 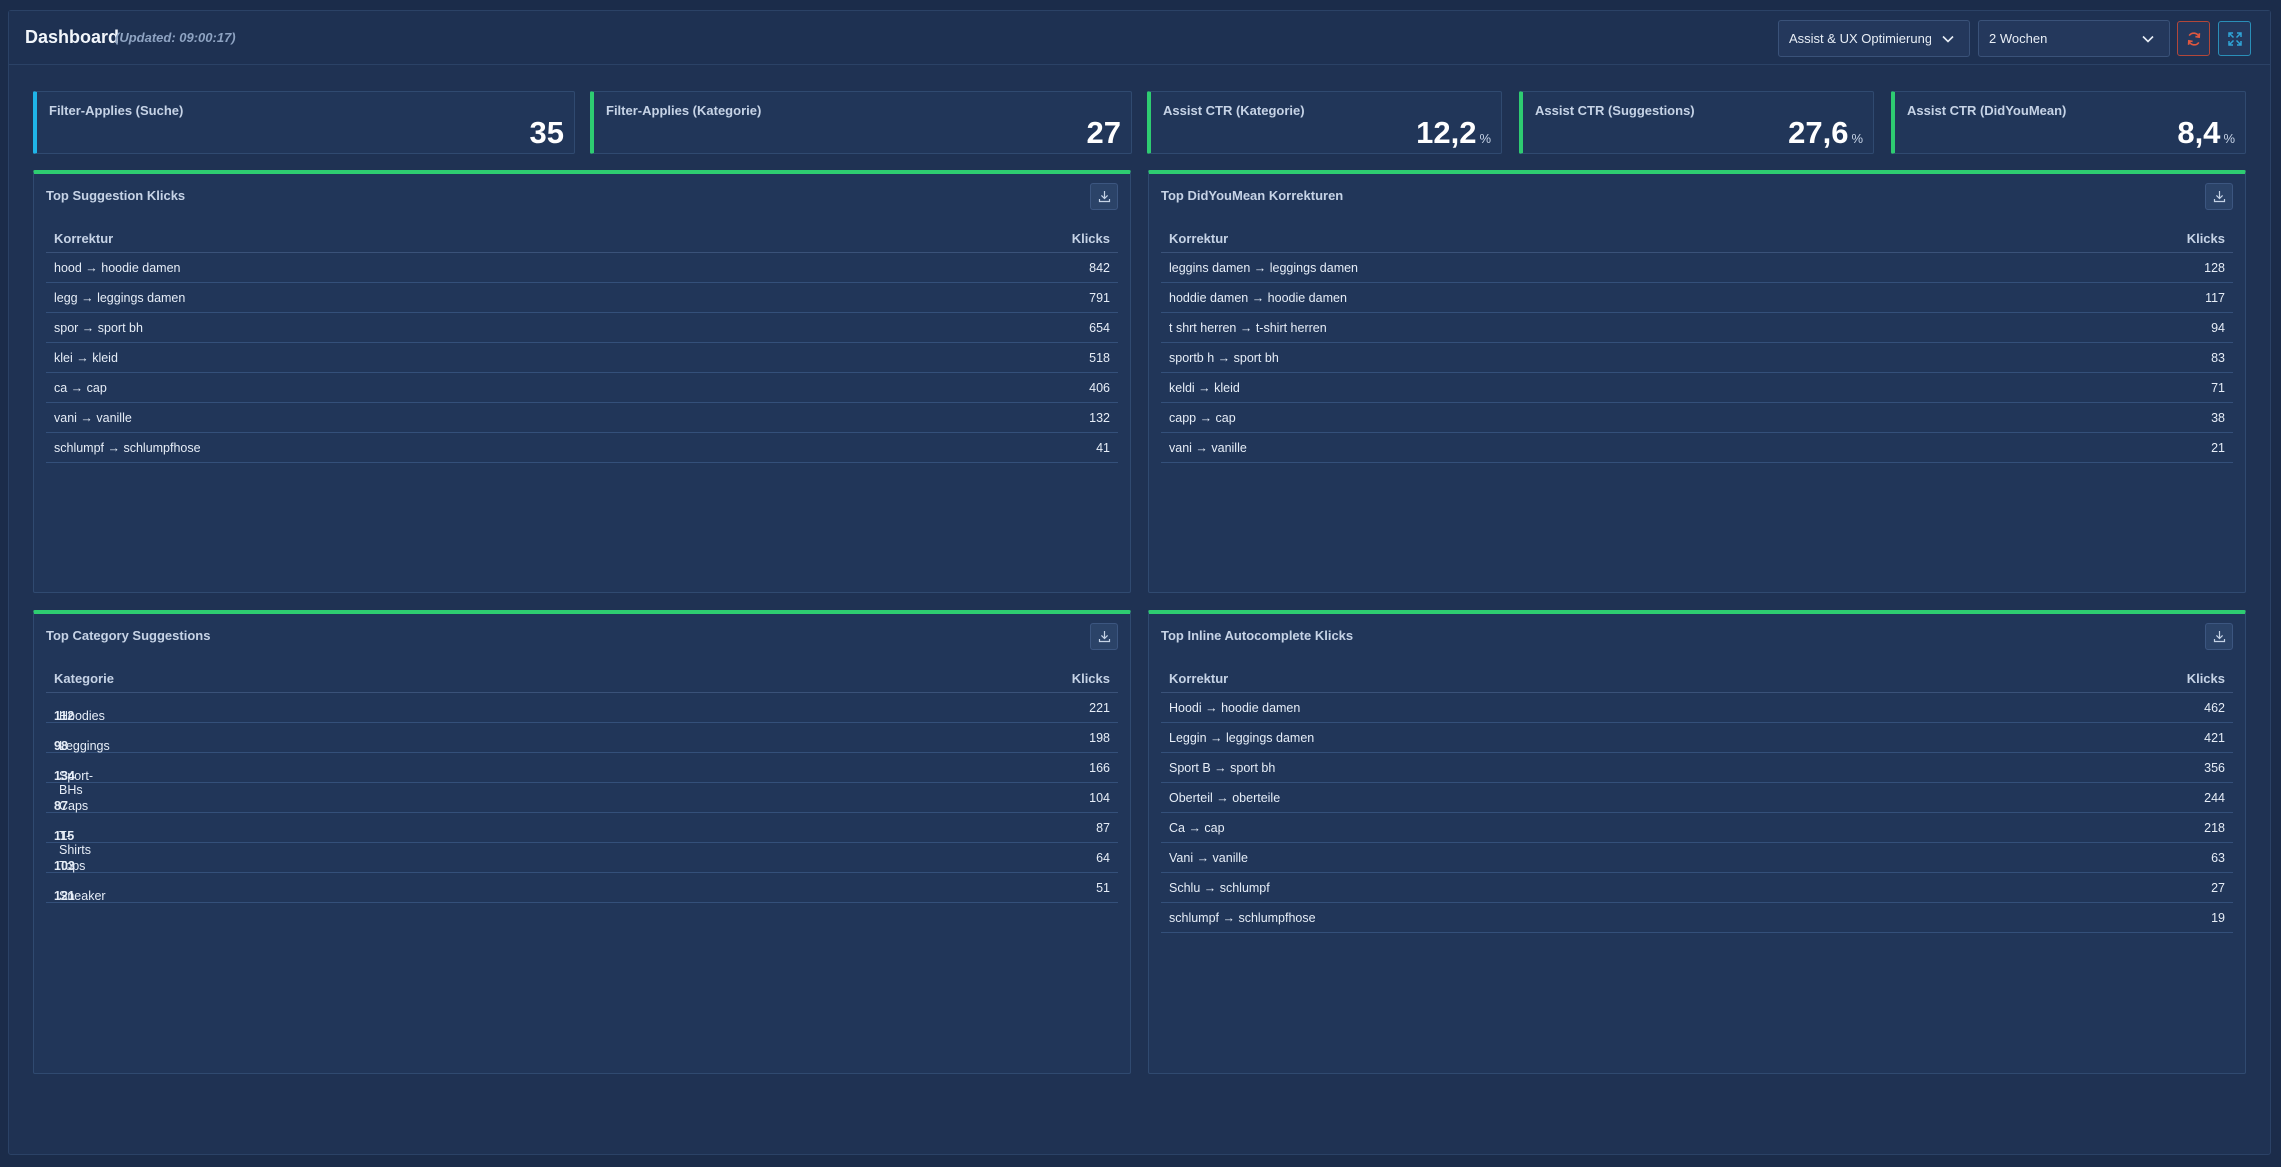 I want to click on updated-timestamp: (Updated: 09:00:17), so click(x=175, y=37).